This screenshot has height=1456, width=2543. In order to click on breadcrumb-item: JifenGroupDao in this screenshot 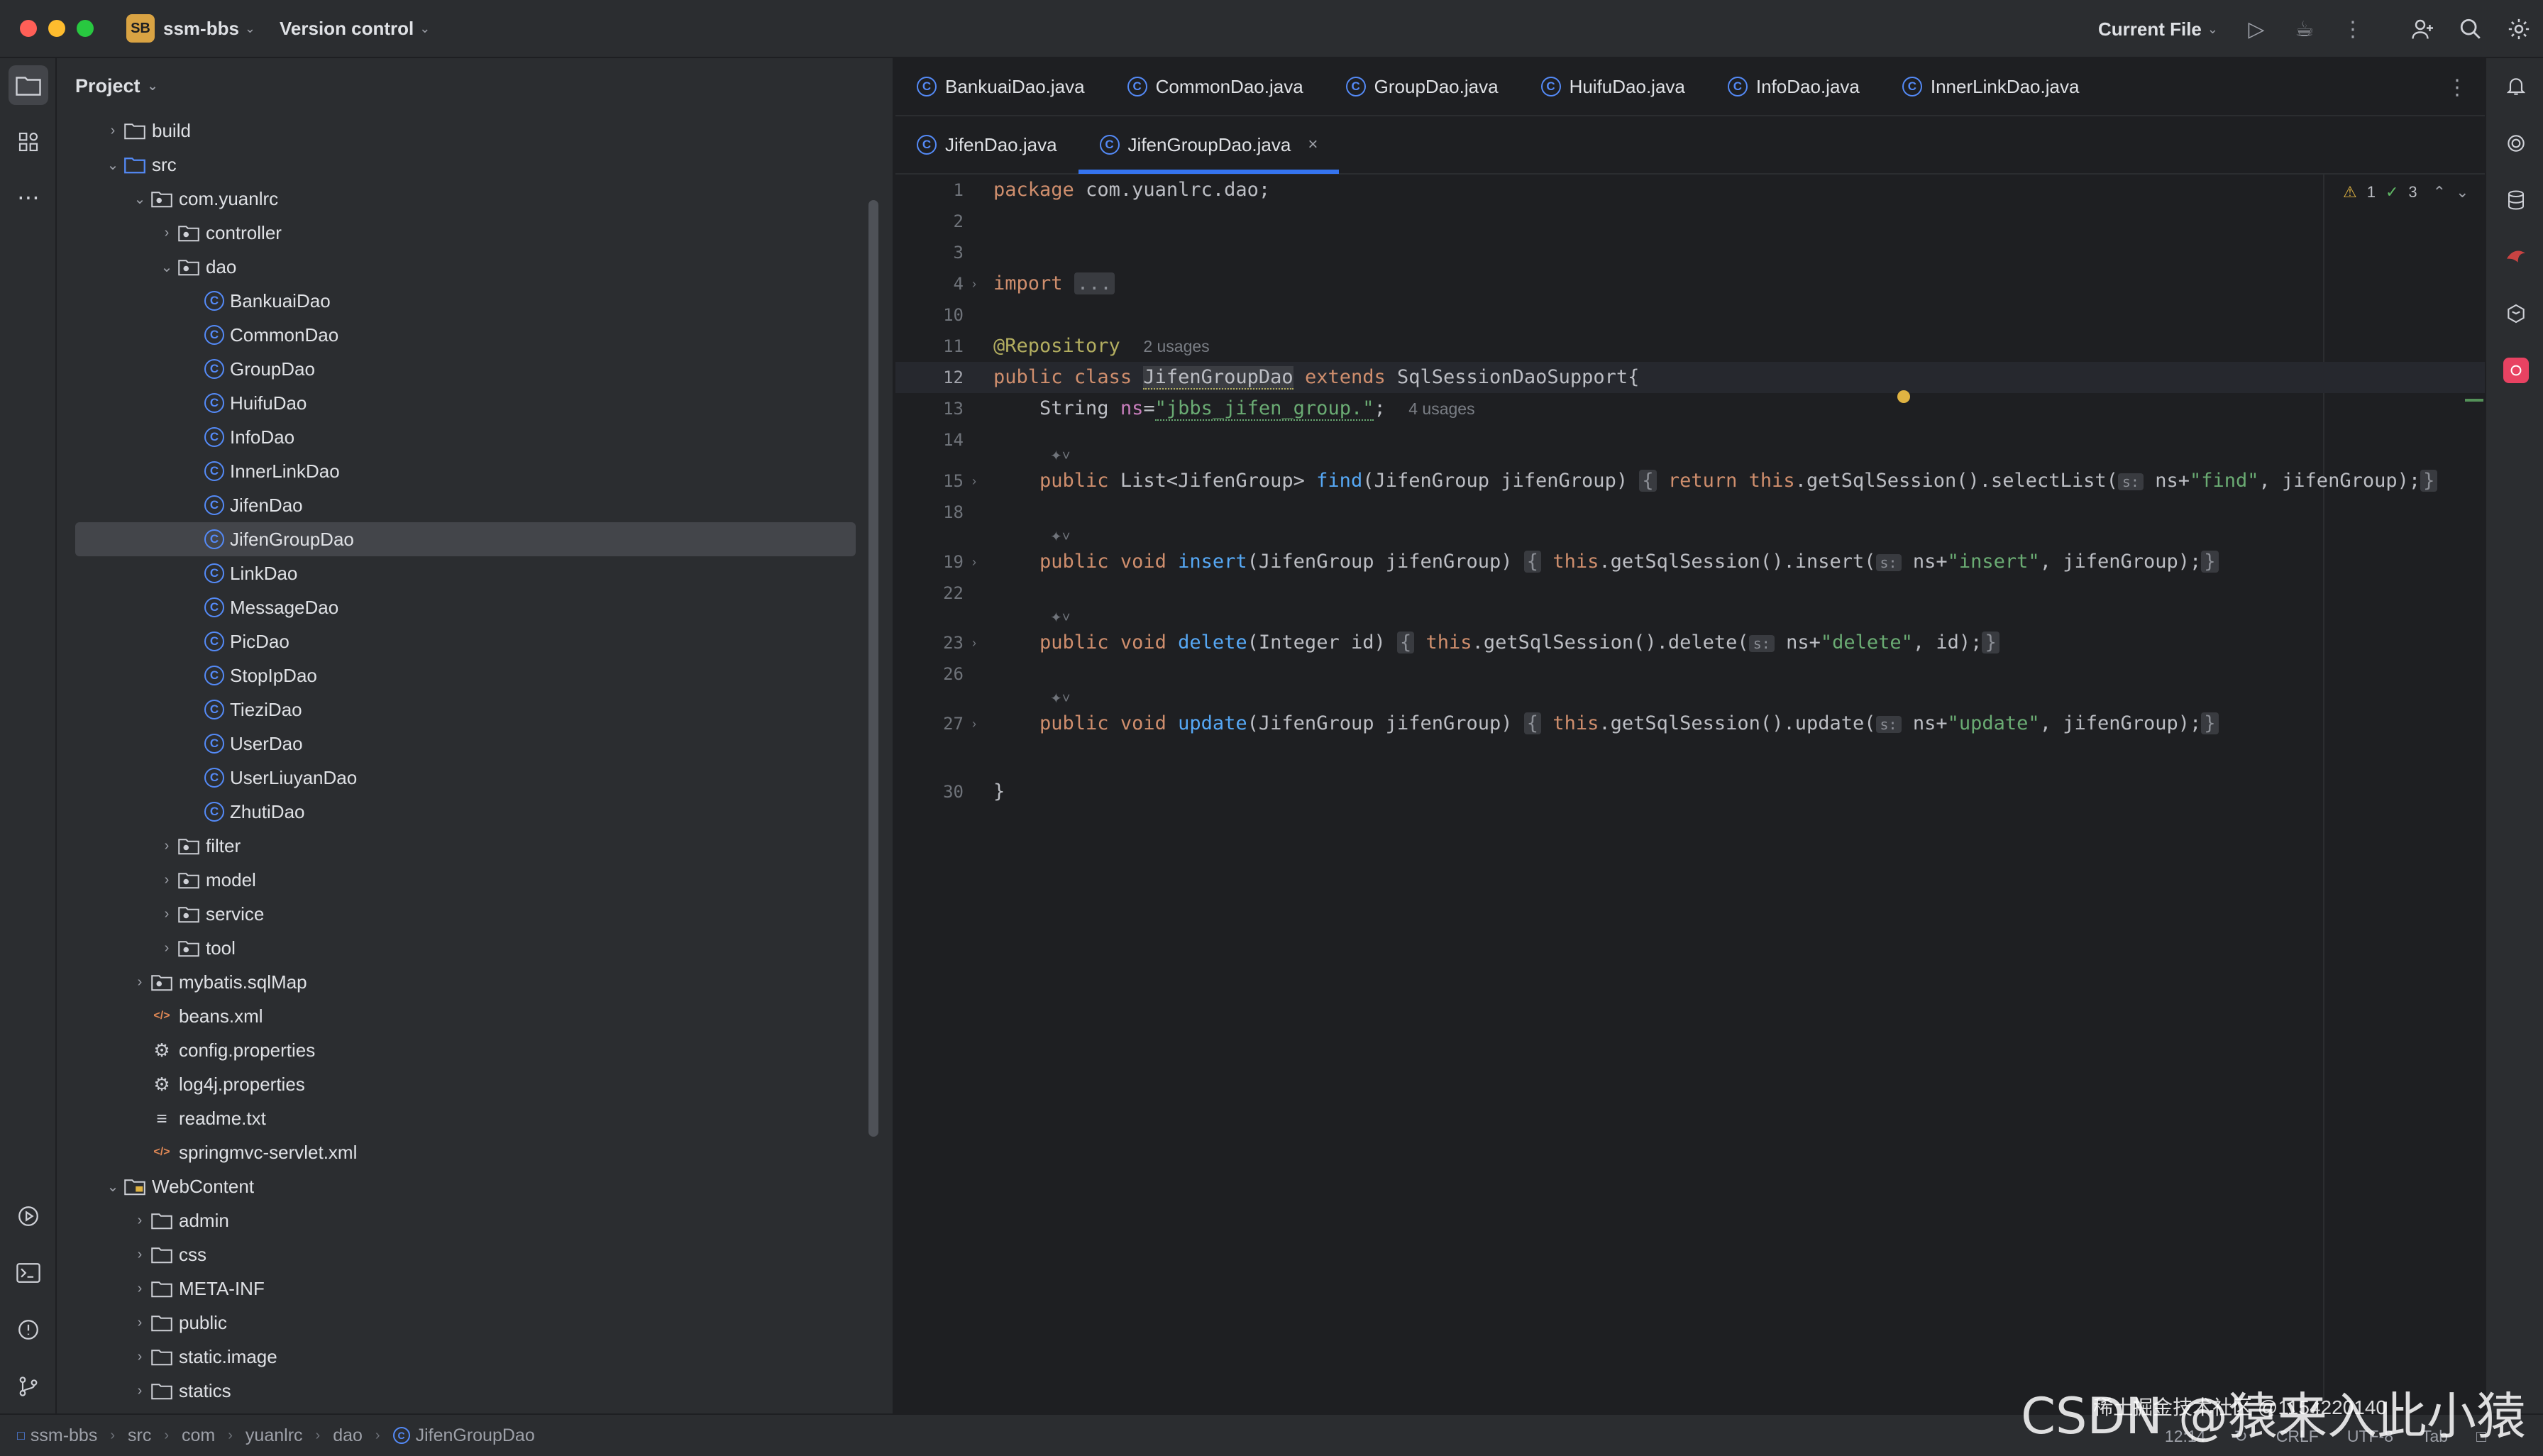, I will do `click(475, 1435)`.